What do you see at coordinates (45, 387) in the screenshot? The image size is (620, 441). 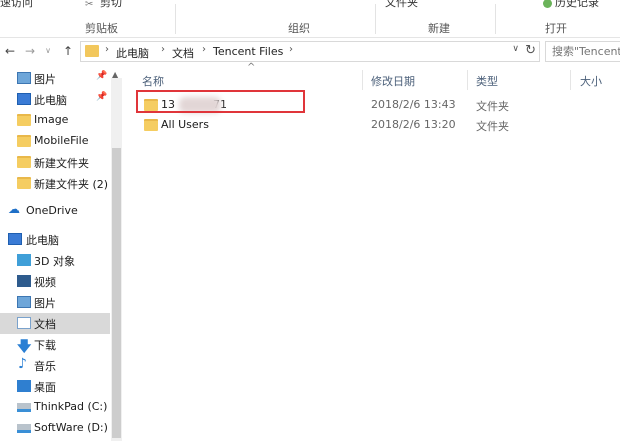 I see `nav-item-label: 桌面` at bounding box center [45, 387].